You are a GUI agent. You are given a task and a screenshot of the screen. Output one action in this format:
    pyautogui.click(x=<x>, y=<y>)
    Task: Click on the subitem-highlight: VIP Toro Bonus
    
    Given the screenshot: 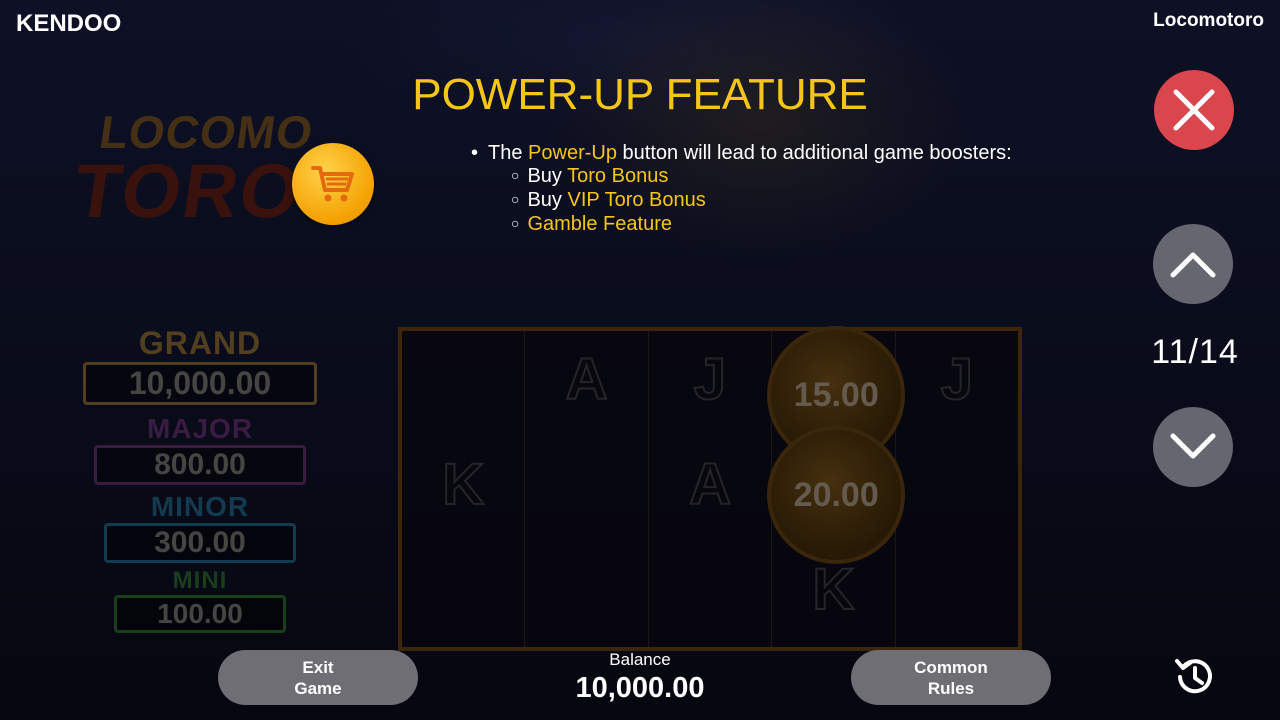 What is the action you would take?
    pyautogui.click(x=636, y=200)
    